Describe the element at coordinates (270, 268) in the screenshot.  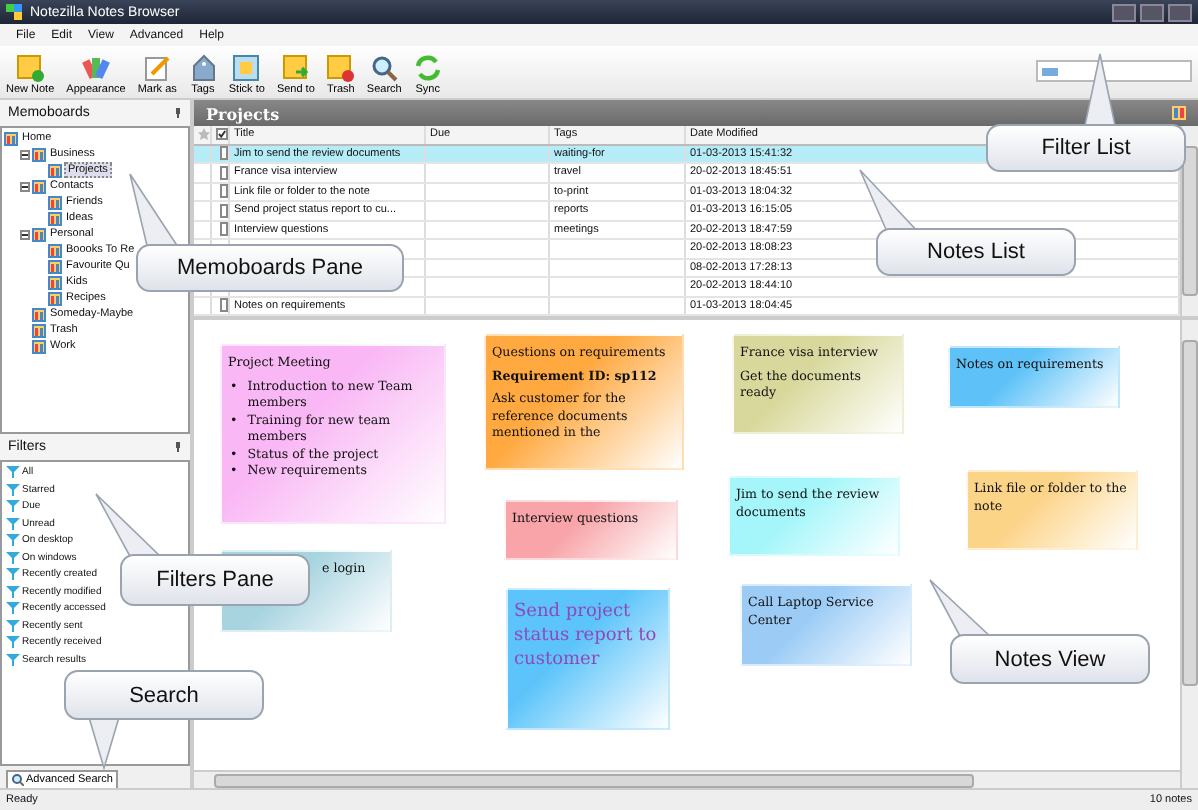
I see `callout-tooltip: Memoboards Pane` at that location.